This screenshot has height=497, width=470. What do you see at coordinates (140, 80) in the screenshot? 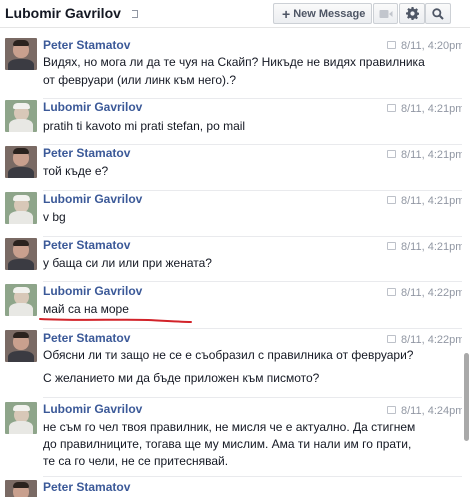
I see `message-text-line: от февруари (или линк към него).?` at bounding box center [140, 80].